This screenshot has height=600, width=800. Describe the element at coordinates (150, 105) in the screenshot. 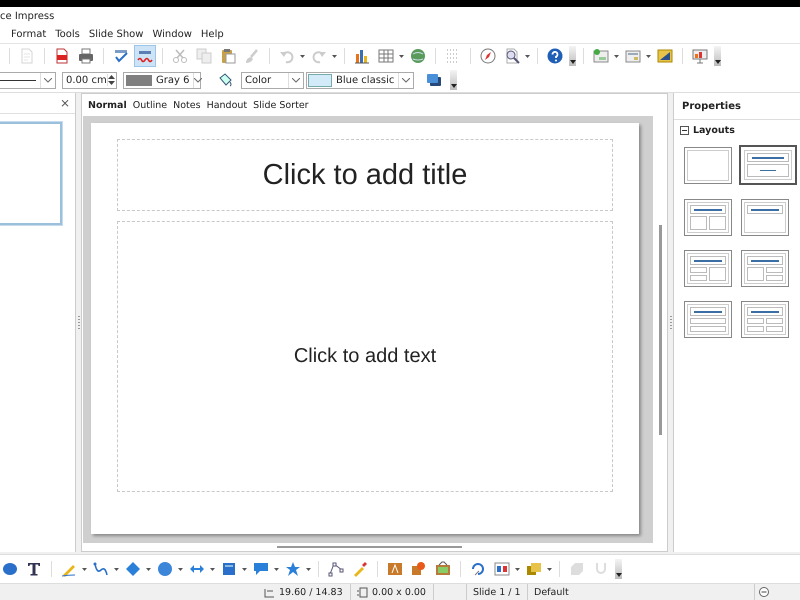

I see `view-tab: Outline` at that location.